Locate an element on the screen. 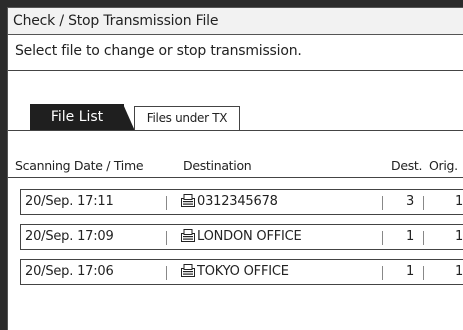 Image resolution: width=463 pixels, height=330 pixels. column-header-destination: Destination is located at coordinates (217, 165).